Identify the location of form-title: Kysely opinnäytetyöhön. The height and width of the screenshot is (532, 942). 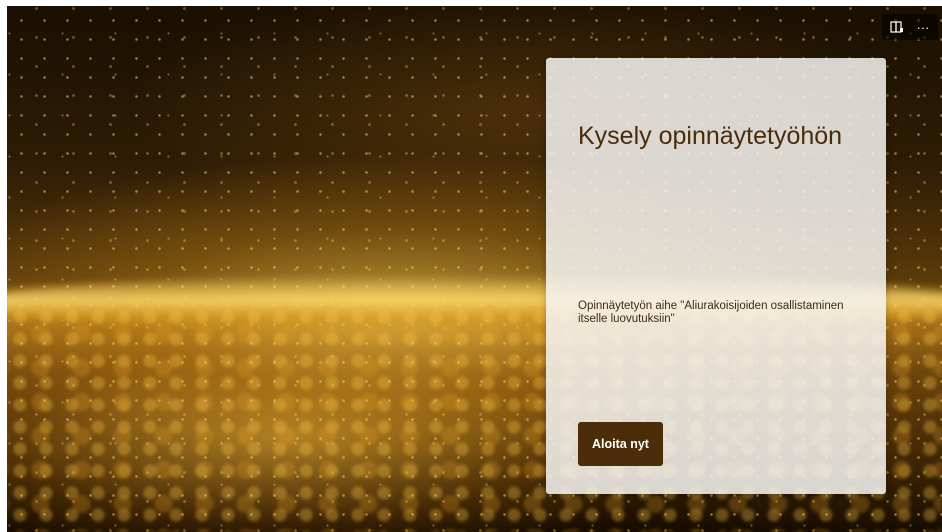
(710, 136).